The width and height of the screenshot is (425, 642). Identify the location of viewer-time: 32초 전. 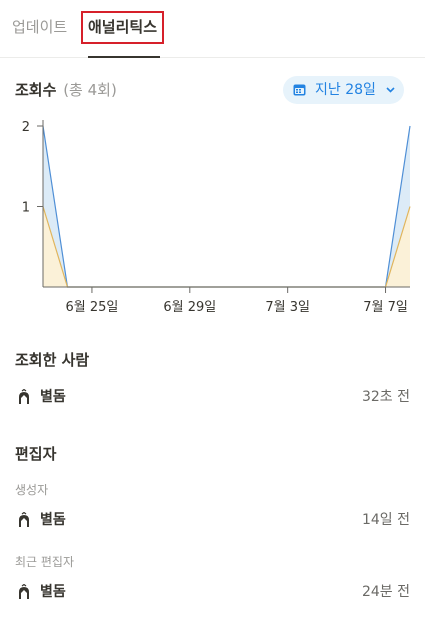
(385, 397).